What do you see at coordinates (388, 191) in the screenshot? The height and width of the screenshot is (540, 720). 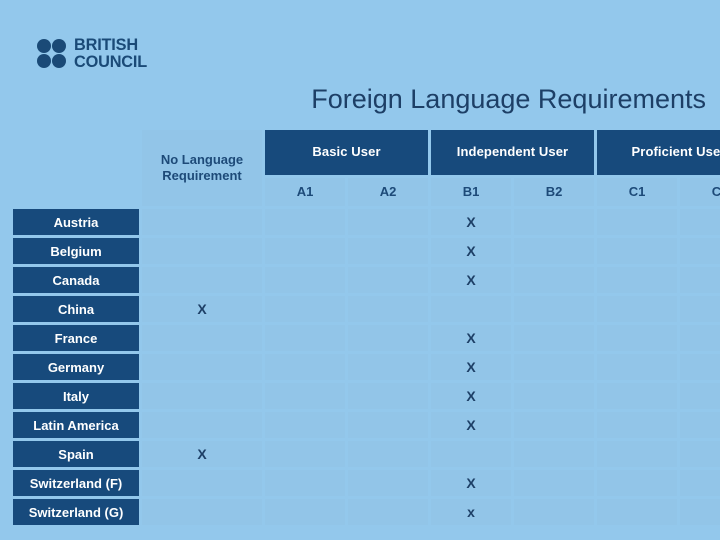 I see `header-level-a2: A2` at bounding box center [388, 191].